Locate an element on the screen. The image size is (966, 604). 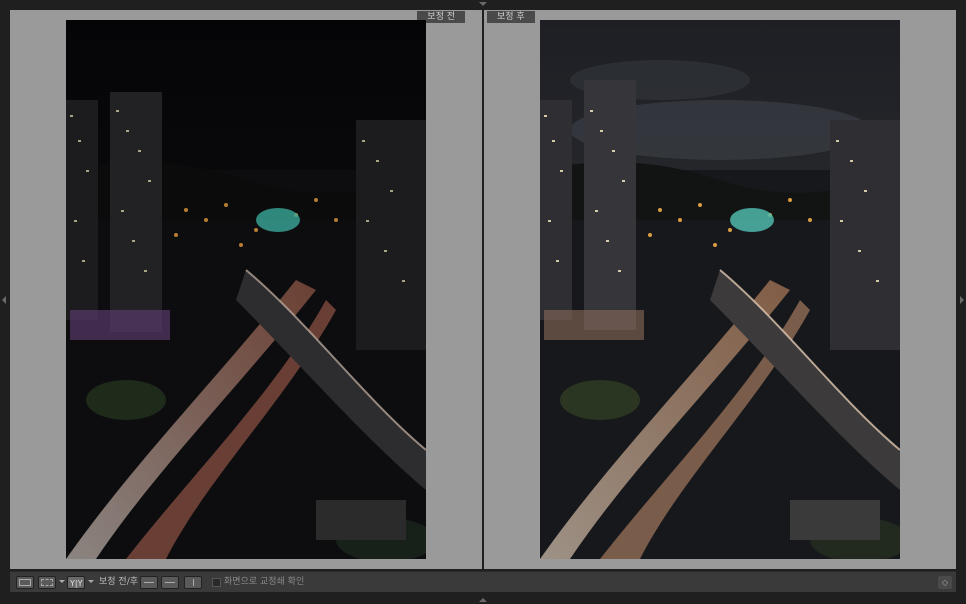
copy-before-to-after-button is located at coordinates (149, 582).